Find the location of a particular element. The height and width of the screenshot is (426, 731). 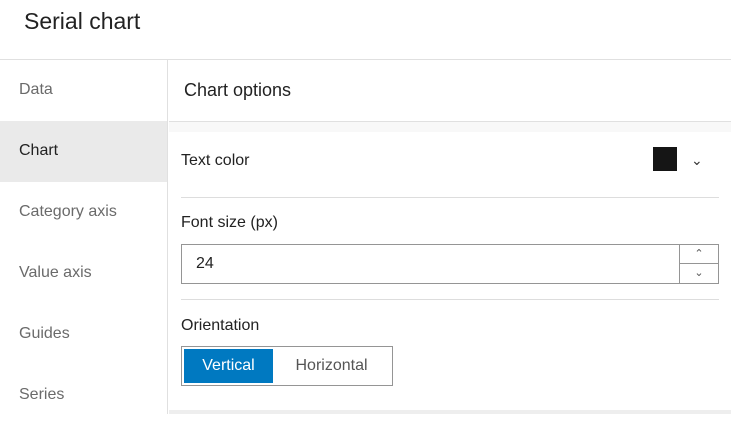

sidebar-item-value-axis: Value axis is located at coordinates (83, 273).